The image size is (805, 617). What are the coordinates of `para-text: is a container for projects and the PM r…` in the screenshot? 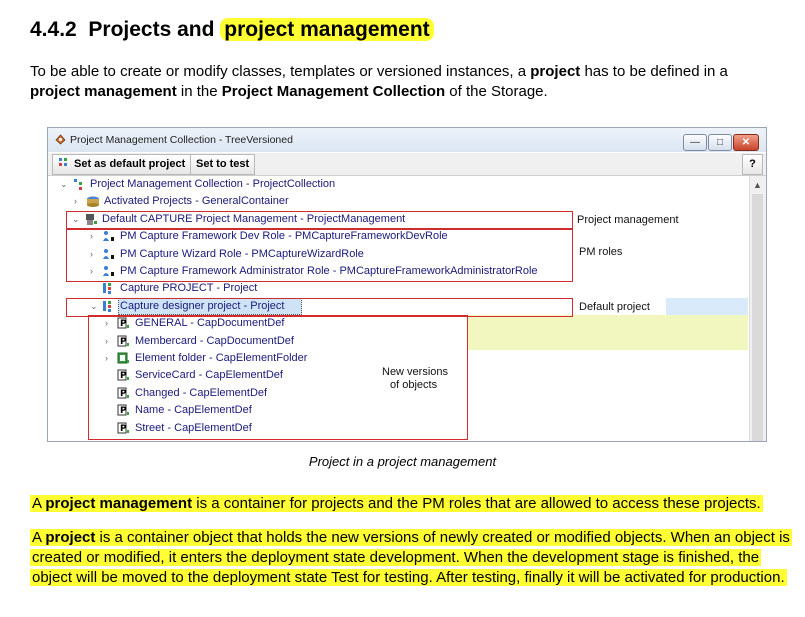 It's located at (476, 503).